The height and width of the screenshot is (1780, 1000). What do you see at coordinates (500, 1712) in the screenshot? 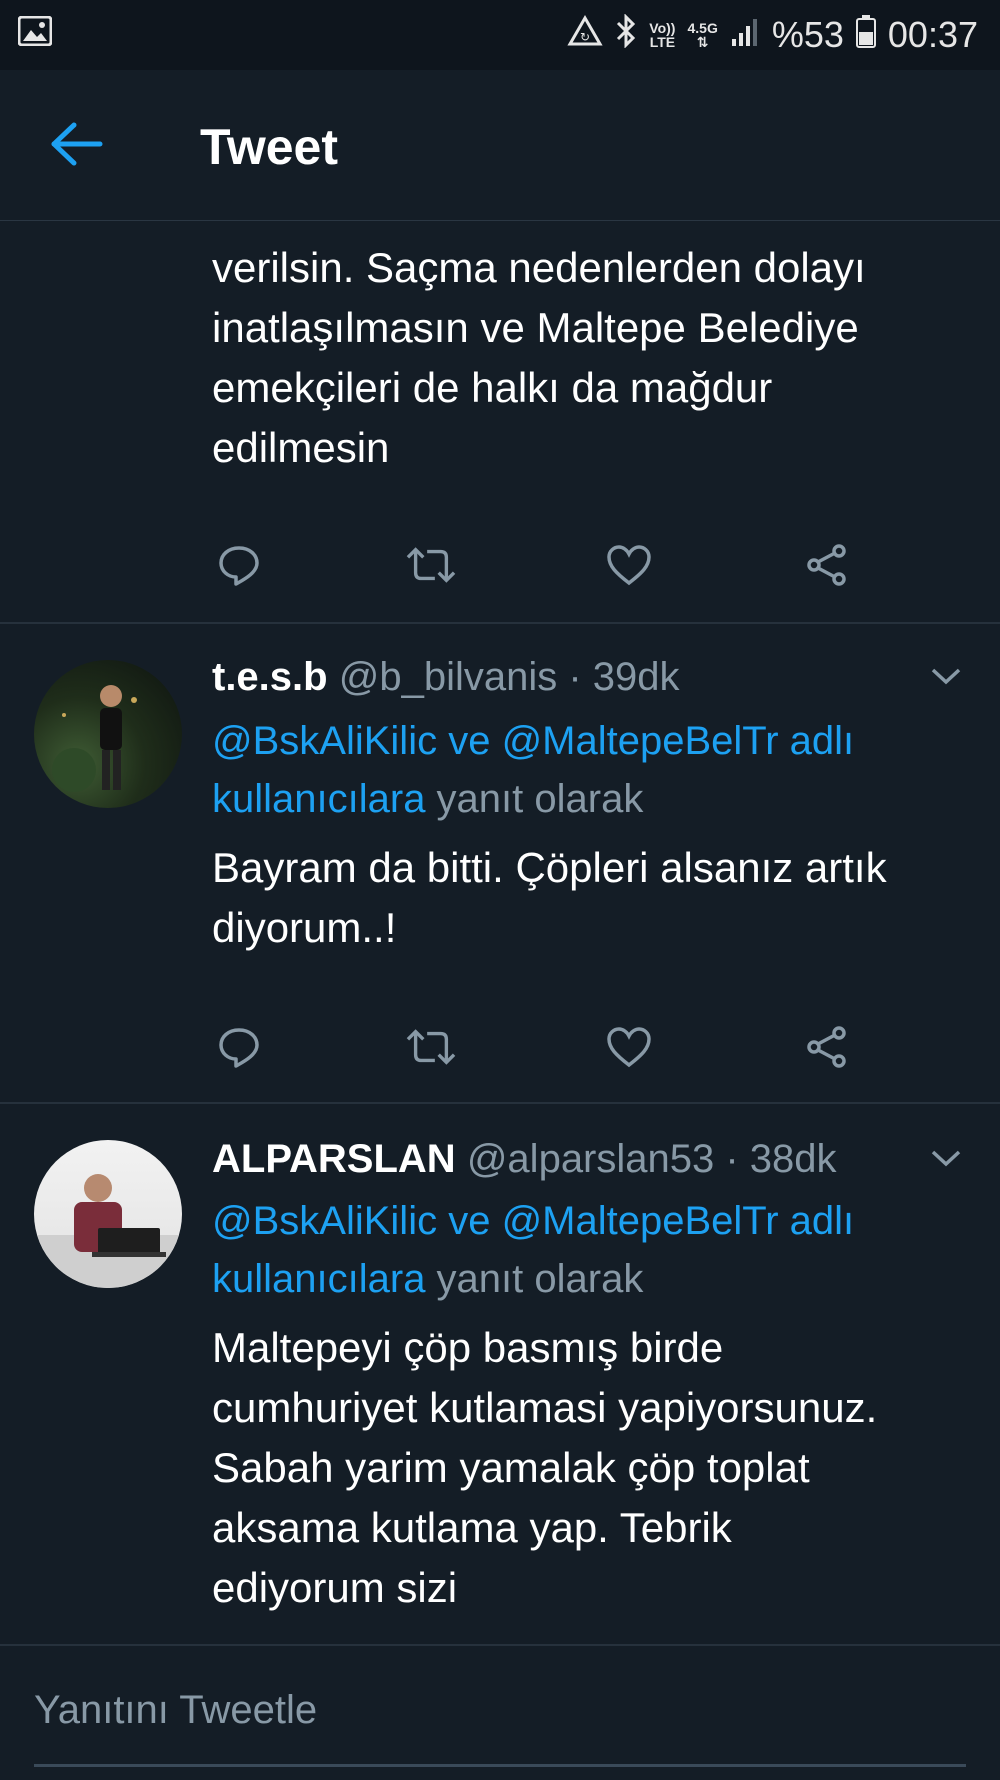
I see `reply-composer: Yanıtını Tweetle` at bounding box center [500, 1712].